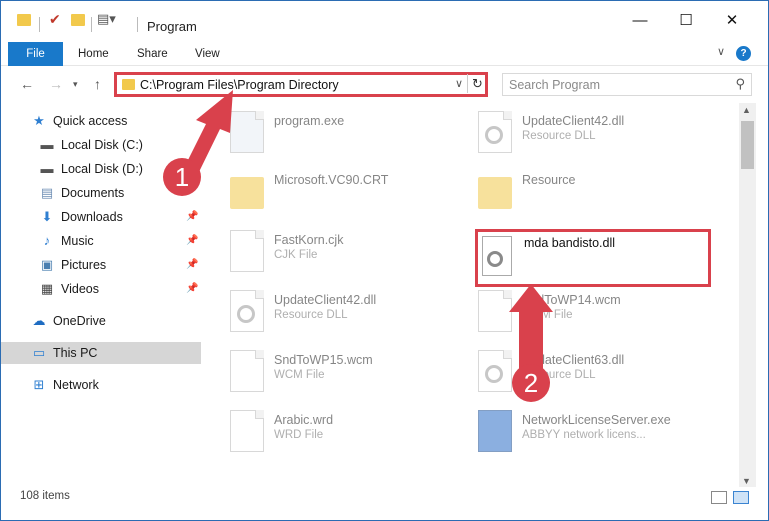 Image resolution: width=769 pixels, height=521 pixels. What do you see at coordinates (47, 288) in the screenshot?
I see `videos-icon: ▦` at bounding box center [47, 288].